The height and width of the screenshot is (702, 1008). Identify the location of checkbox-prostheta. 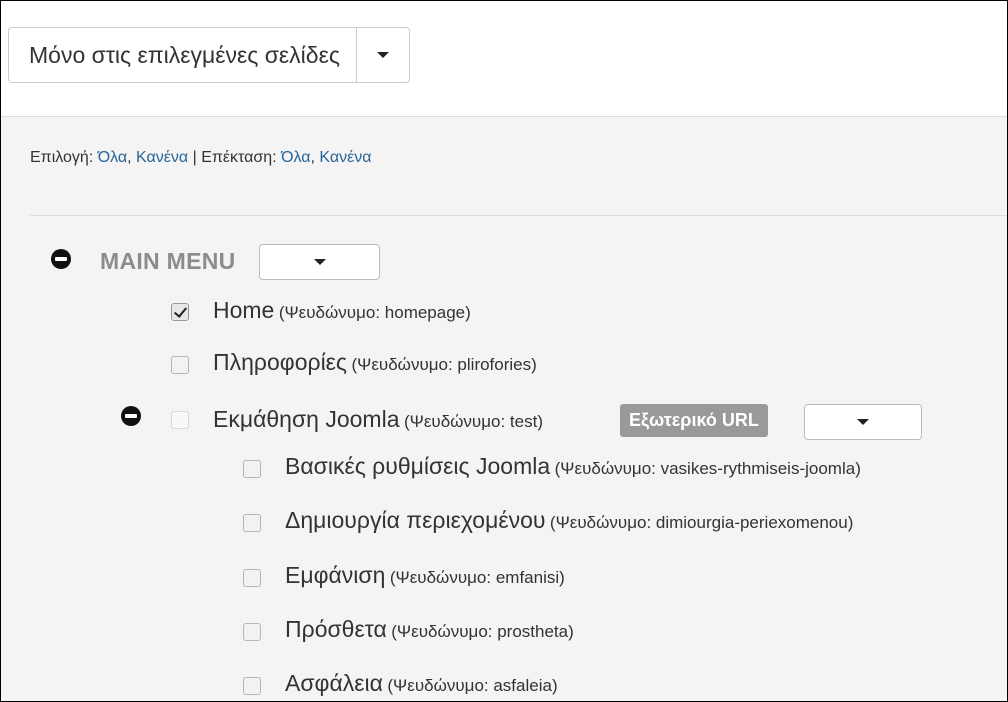
(252, 632).